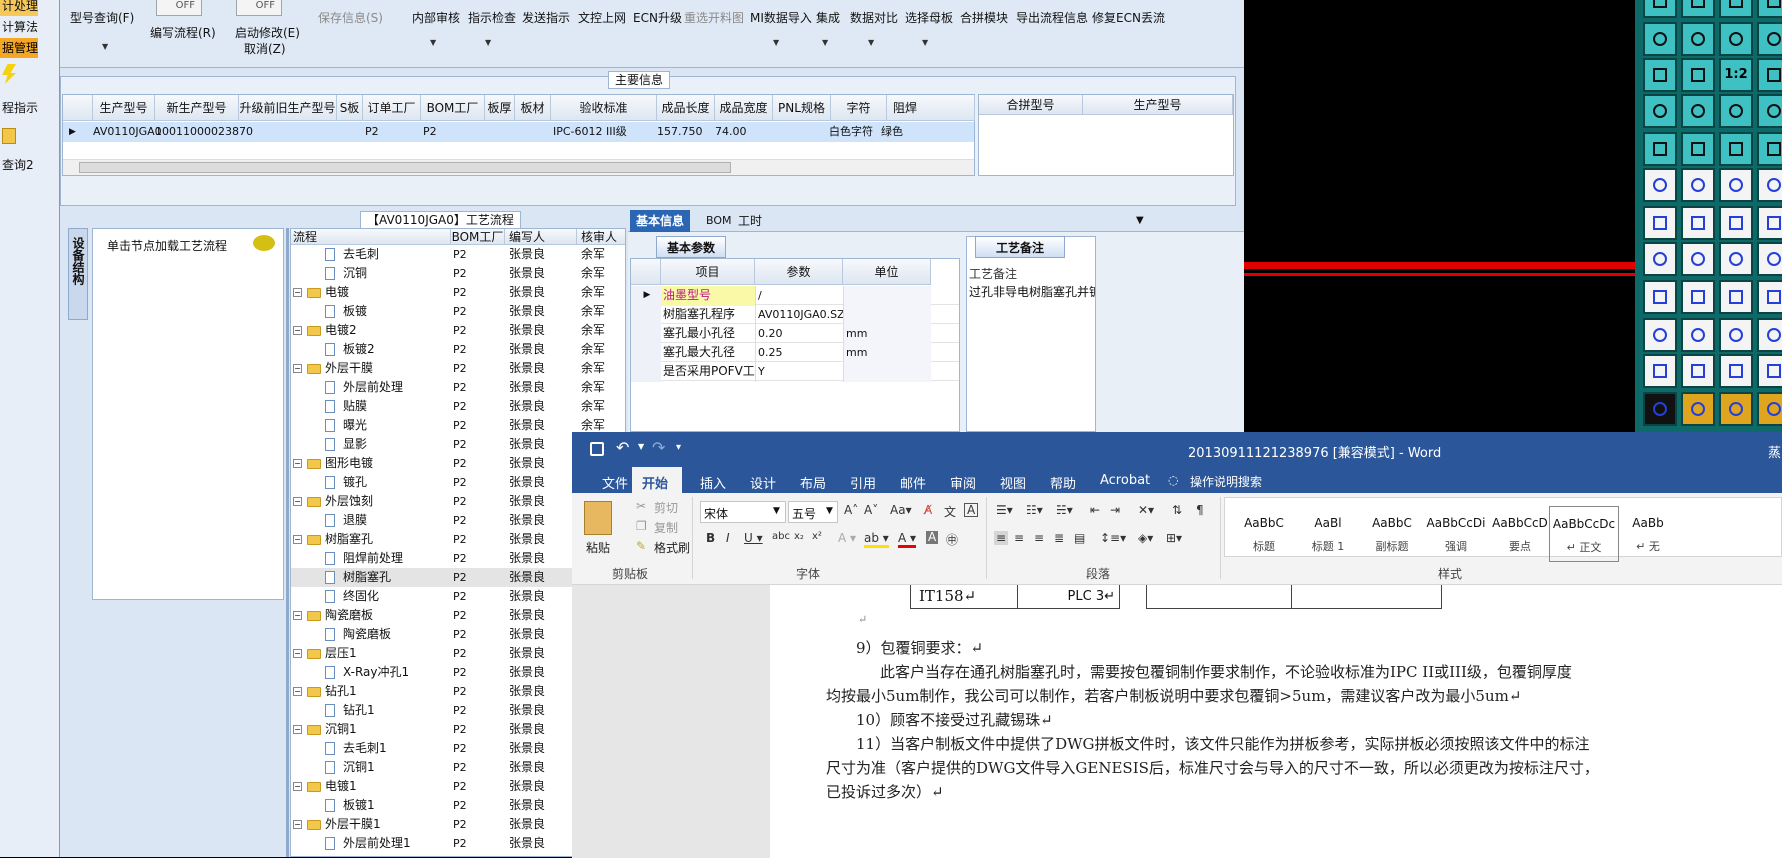 The image size is (1782, 858). What do you see at coordinates (750, 221) in the screenshot?
I see `tab-hours: 工时` at bounding box center [750, 221].